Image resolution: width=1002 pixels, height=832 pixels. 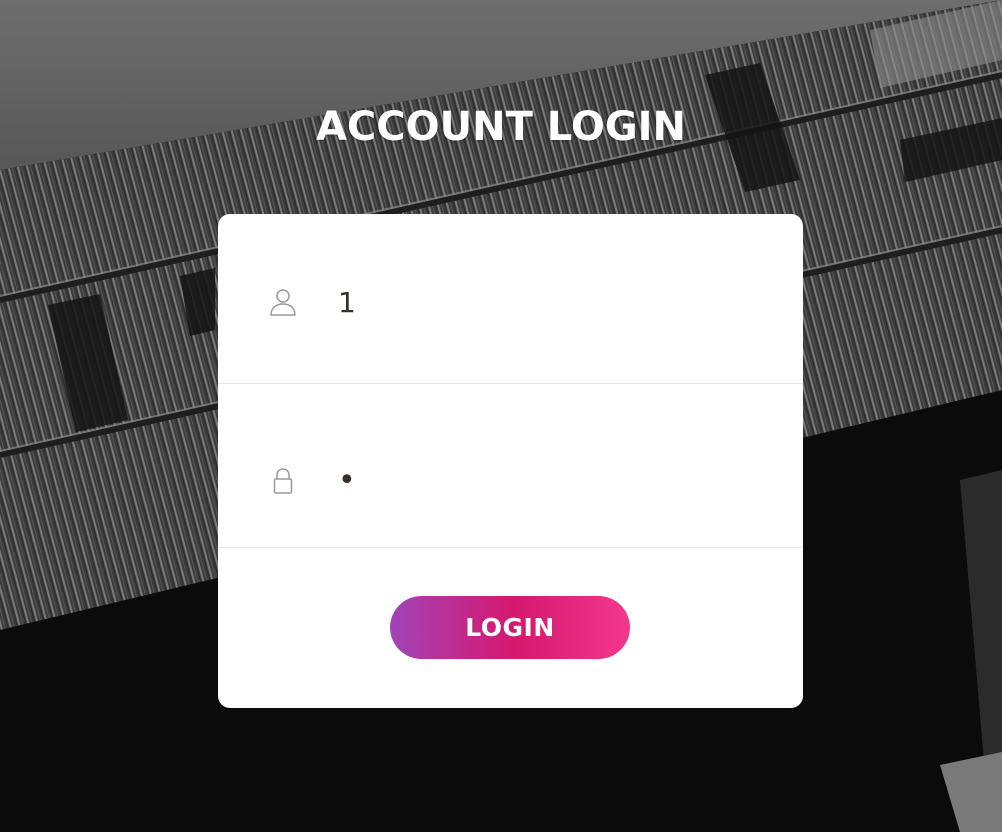 I want to click on user-icon, so click(x=283, y=302).